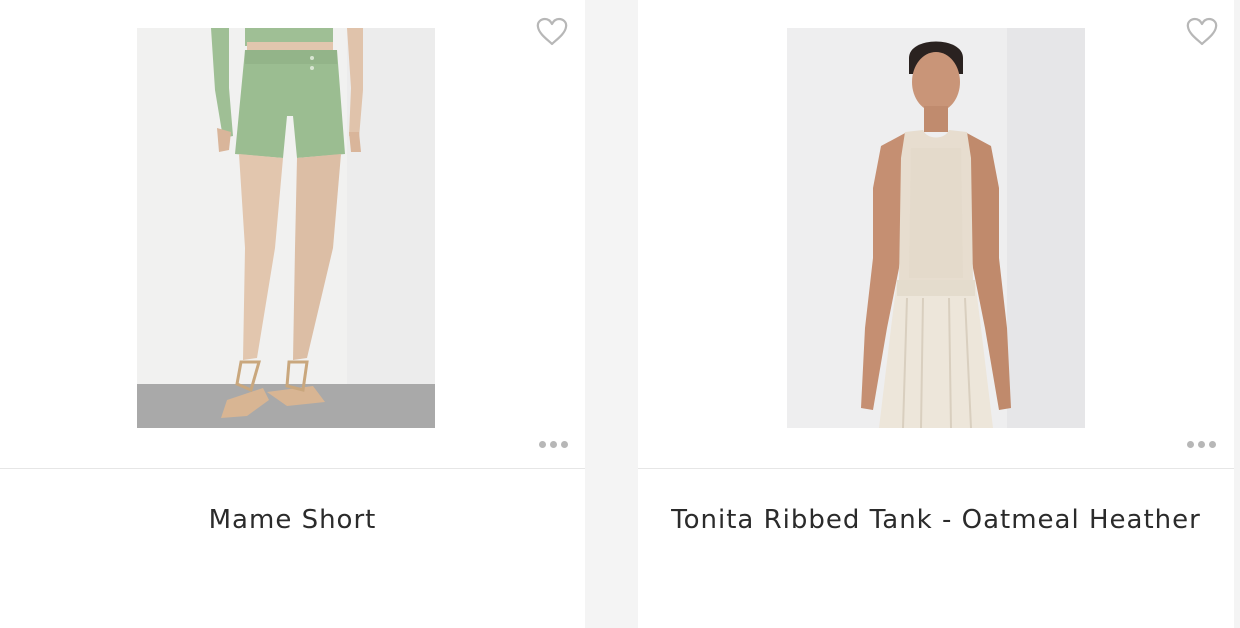 Image resolution: width=1240 pixels, height=628 pixels. What do you see at coordinates (936, 566) in the screenshot?
I see `product-title: Tonita Ribbed Tank - Oatmeal Heather` at bounding box center [936, 566].